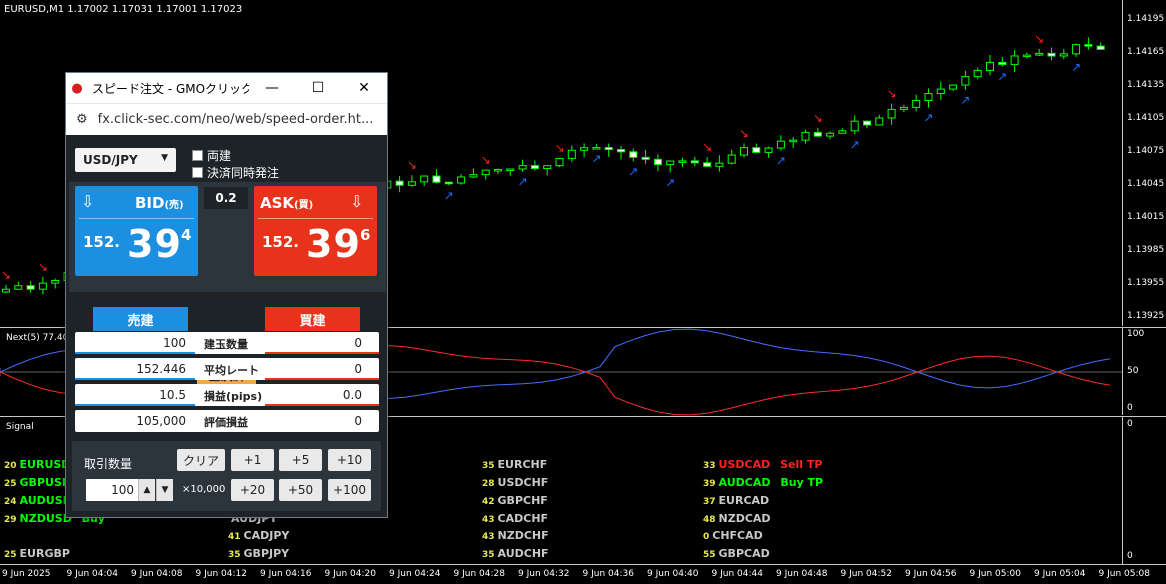  What do you see at coordinates (140, 319) in the screenshot?
I see `sell-position-header: 売建` at bounding box center [140, 319].